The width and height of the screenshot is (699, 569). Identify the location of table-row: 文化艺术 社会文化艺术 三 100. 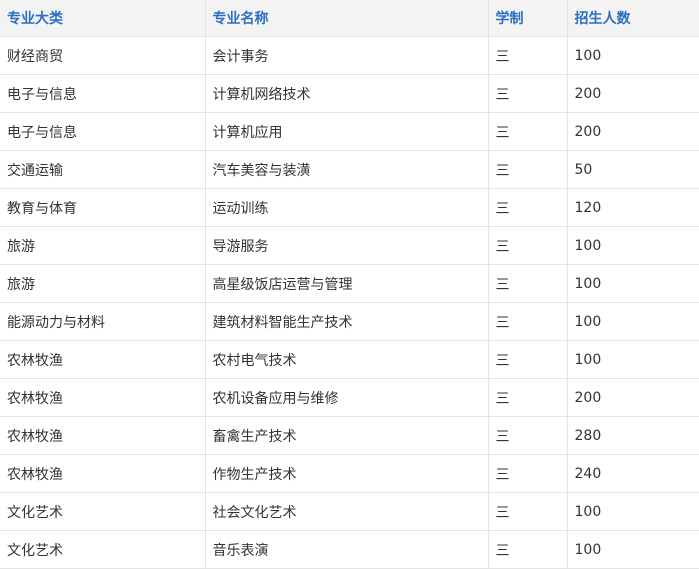
(349, 511).